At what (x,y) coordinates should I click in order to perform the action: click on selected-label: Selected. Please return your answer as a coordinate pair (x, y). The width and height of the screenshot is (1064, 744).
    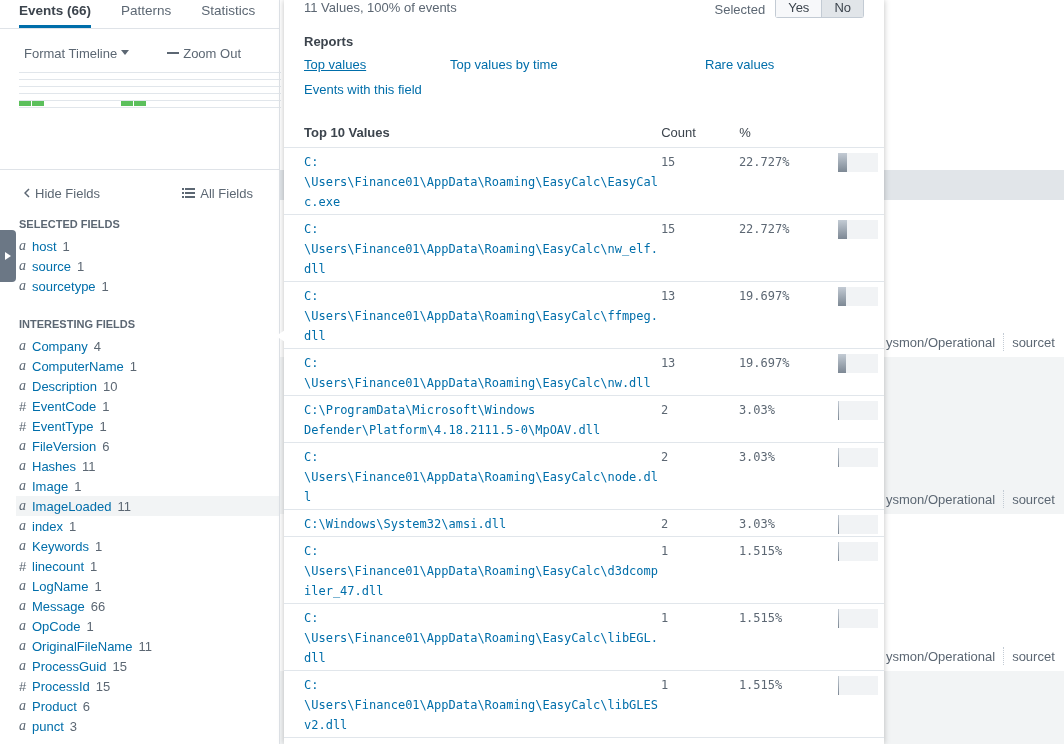
    Looking at the image, I should click on (740, 9).